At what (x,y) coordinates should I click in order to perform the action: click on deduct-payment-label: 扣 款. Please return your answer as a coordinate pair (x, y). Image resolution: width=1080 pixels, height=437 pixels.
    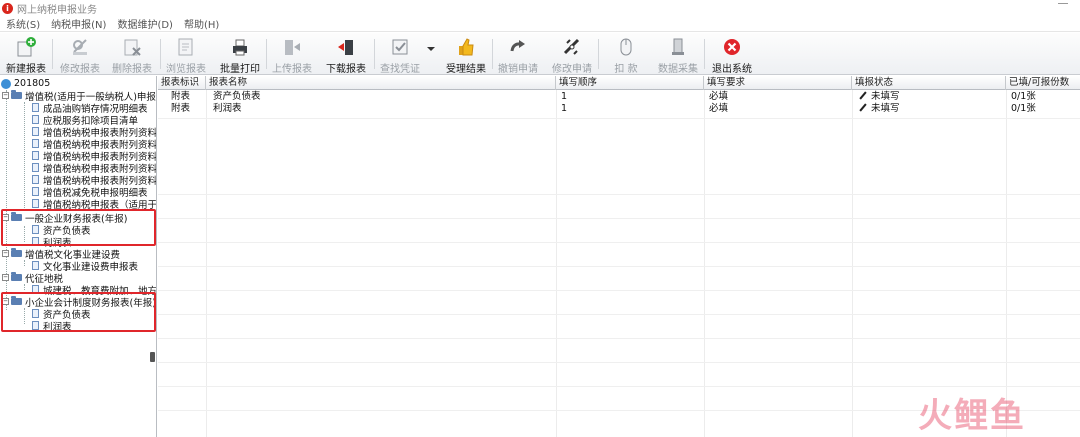
    Looking at the image, I should click on (626, 69).